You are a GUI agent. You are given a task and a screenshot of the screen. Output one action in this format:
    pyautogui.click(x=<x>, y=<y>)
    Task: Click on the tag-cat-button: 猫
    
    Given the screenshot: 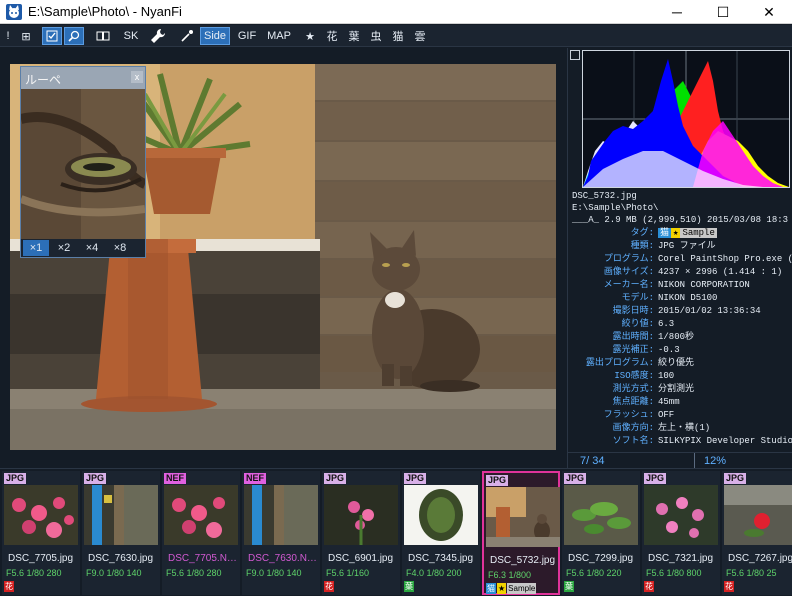 What is the action you would take?
    pyautogui.click(x=398, y=36)
    